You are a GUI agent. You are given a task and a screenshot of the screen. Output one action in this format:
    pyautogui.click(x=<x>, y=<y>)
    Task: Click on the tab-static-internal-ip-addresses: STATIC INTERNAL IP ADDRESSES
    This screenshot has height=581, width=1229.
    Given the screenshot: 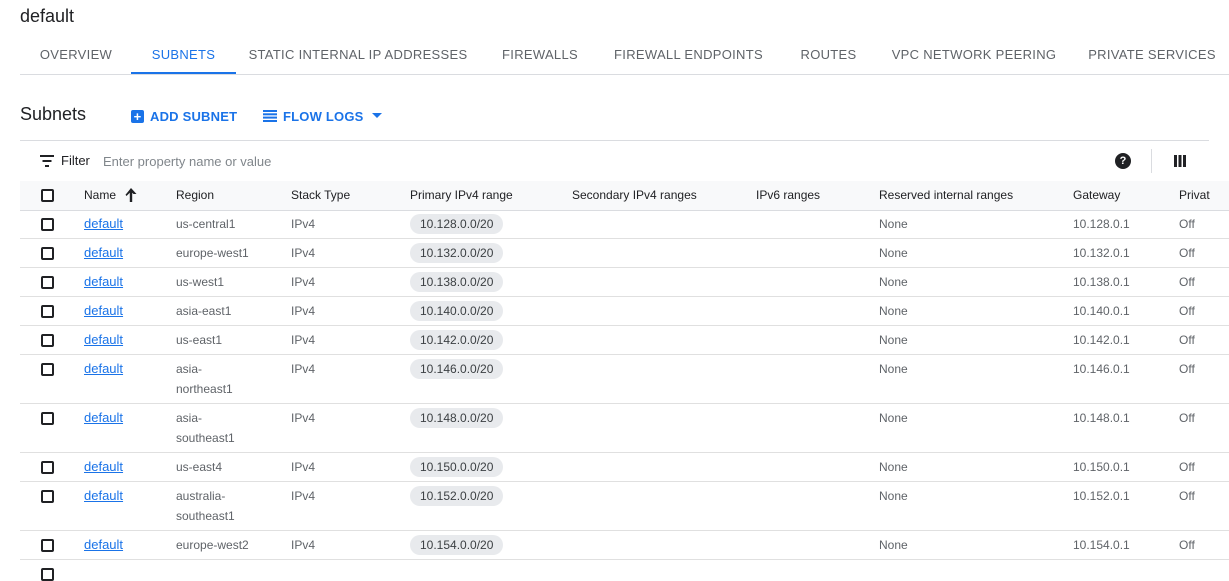 What is the action you would take?
    pyautogui.click(x=358, y=56)
    